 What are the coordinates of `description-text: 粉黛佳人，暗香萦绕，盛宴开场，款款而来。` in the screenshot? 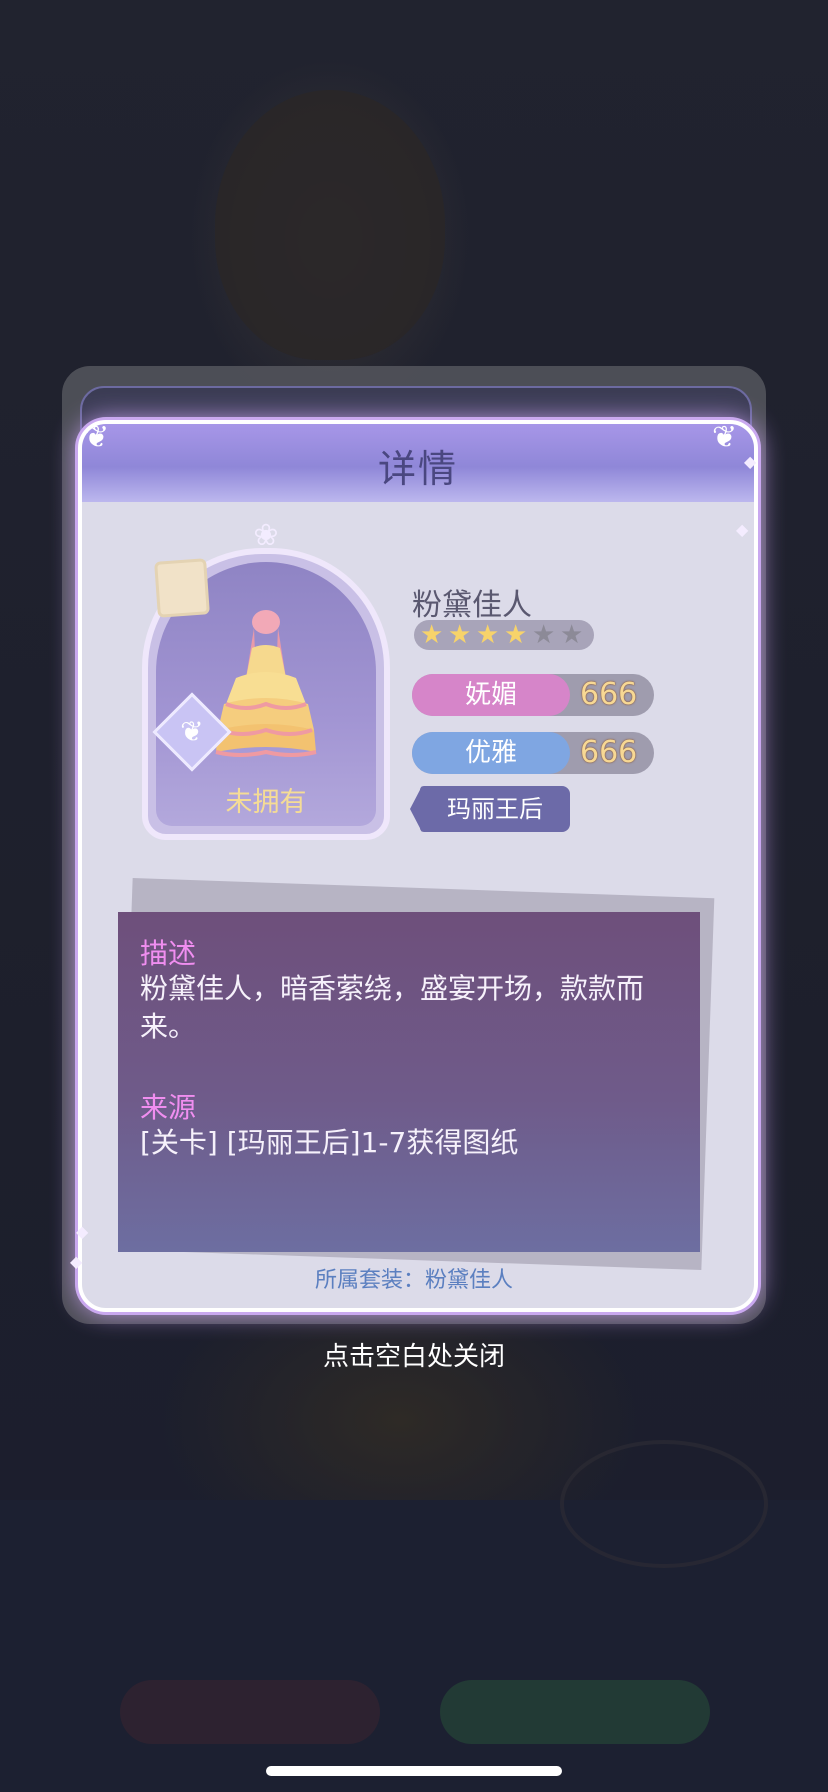 It's located at (392, 1007).